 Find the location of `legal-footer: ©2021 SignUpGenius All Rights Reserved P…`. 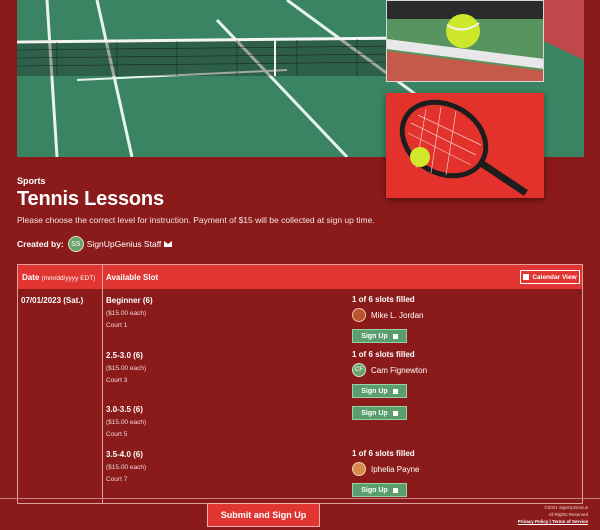

legal-footer: ©2021 SignUpGenius All Rights Reserved P… is located at coordinates (553, 514).